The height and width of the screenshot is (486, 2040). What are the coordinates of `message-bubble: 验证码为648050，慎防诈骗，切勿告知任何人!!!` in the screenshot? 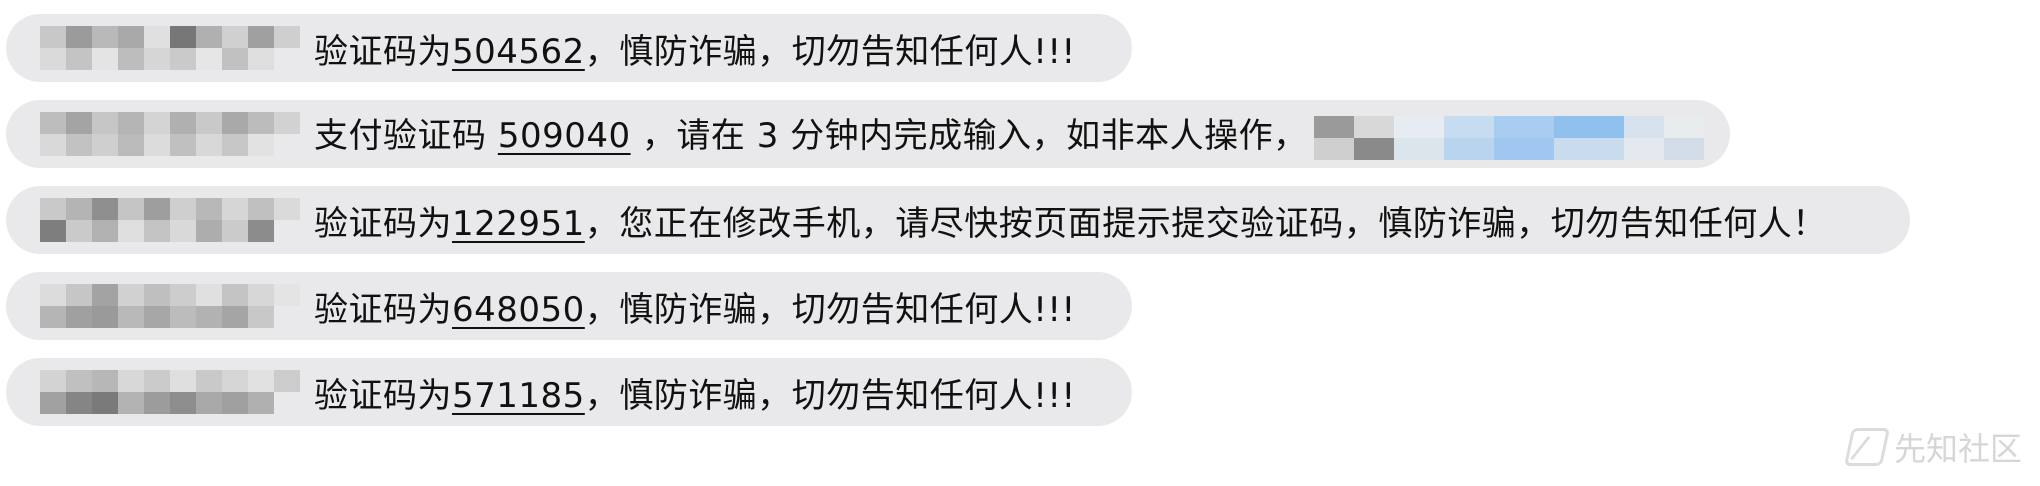 It's located at (569, 306).